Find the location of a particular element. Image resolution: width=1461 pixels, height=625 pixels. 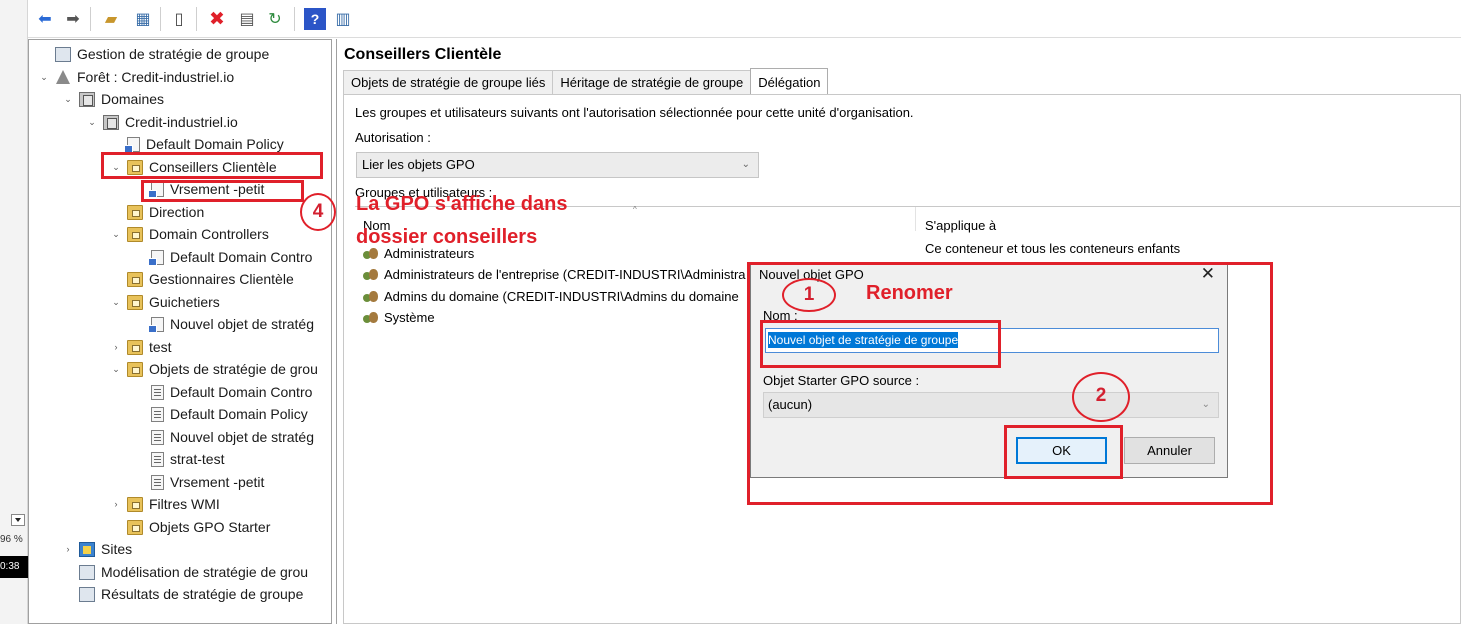

annotation-note-rename: Renomer is located at coordinates (909, 293).